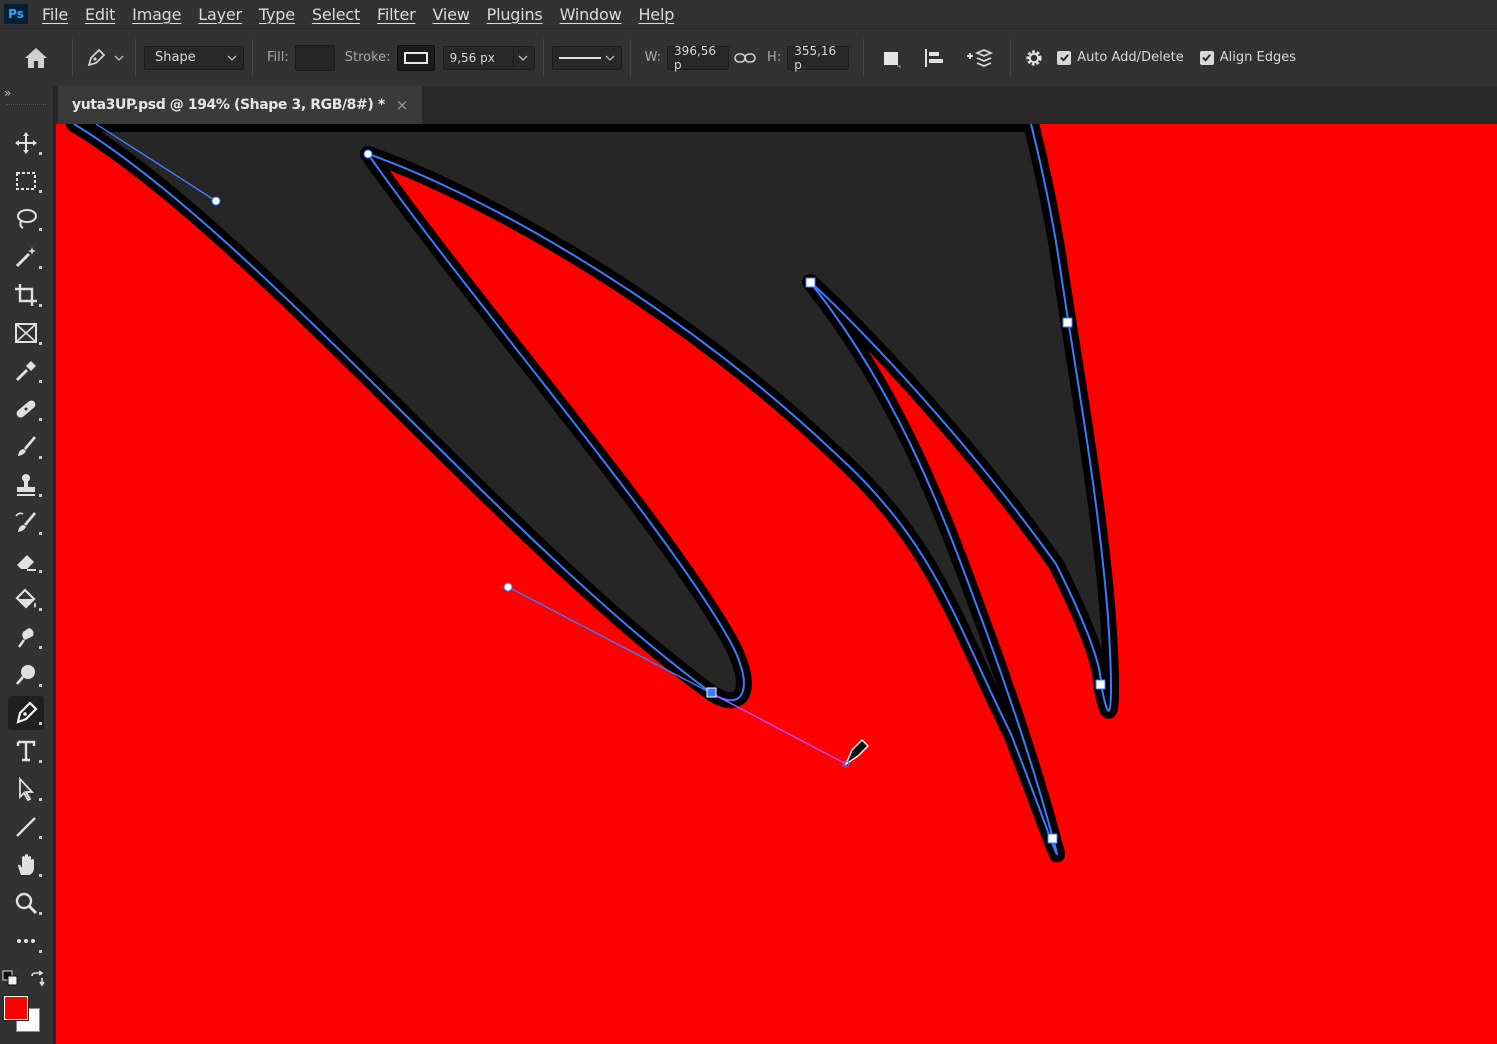 The height and width of the screenshot is (1044, 1497). What do you see at coordinates (402, 105) in the screenshot?
I see `close-icon: ×` at bounding box center [402, 105].